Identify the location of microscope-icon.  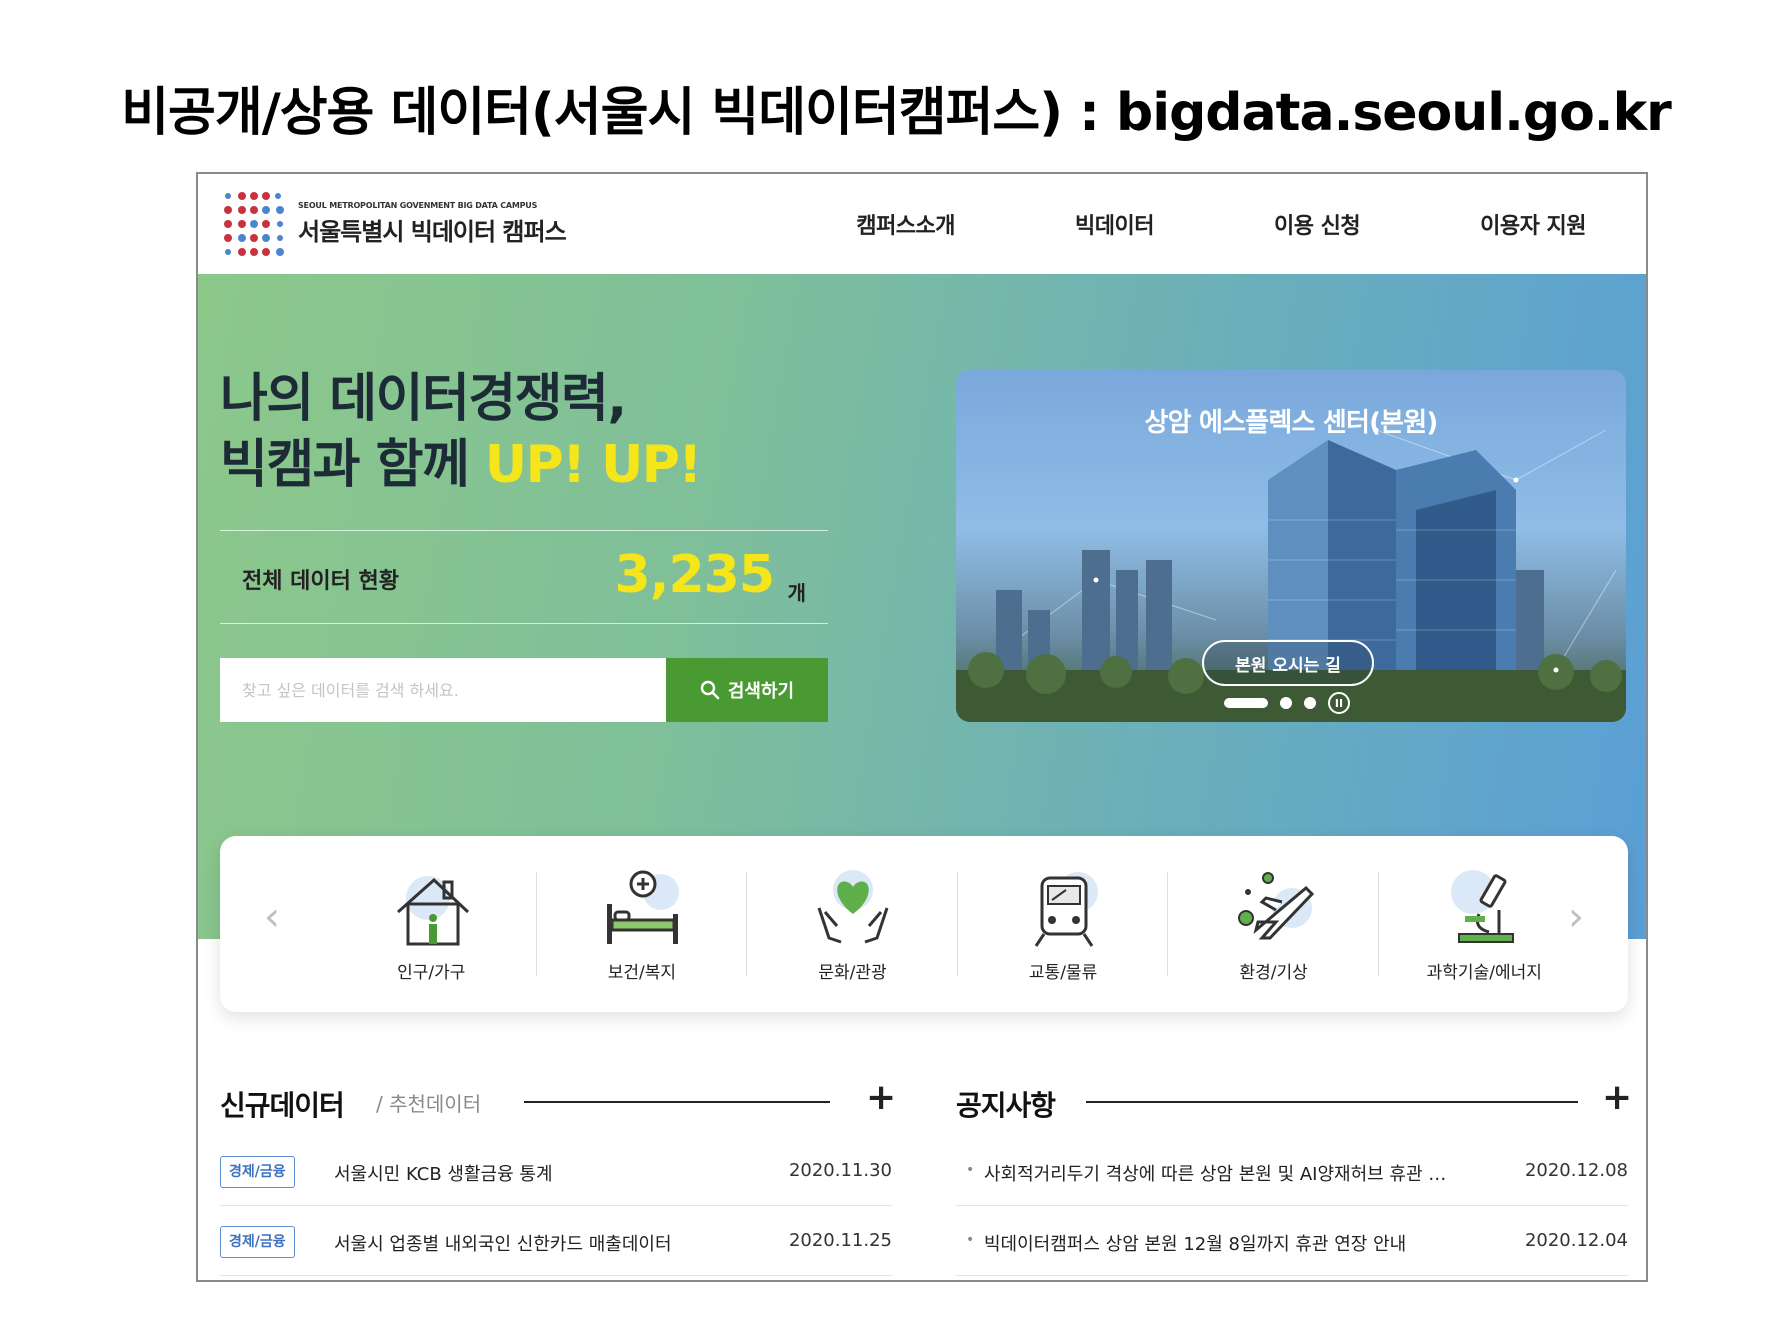
(1482, 906).